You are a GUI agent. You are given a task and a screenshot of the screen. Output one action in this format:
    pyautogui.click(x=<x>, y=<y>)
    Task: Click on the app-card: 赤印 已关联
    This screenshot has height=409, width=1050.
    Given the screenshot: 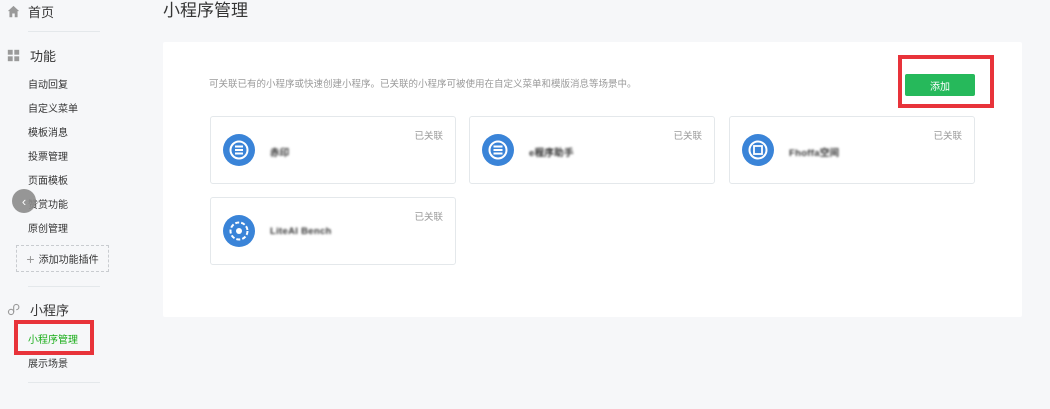 What is the action you would take?
    pyautogui.click(x=333, y=150)
    